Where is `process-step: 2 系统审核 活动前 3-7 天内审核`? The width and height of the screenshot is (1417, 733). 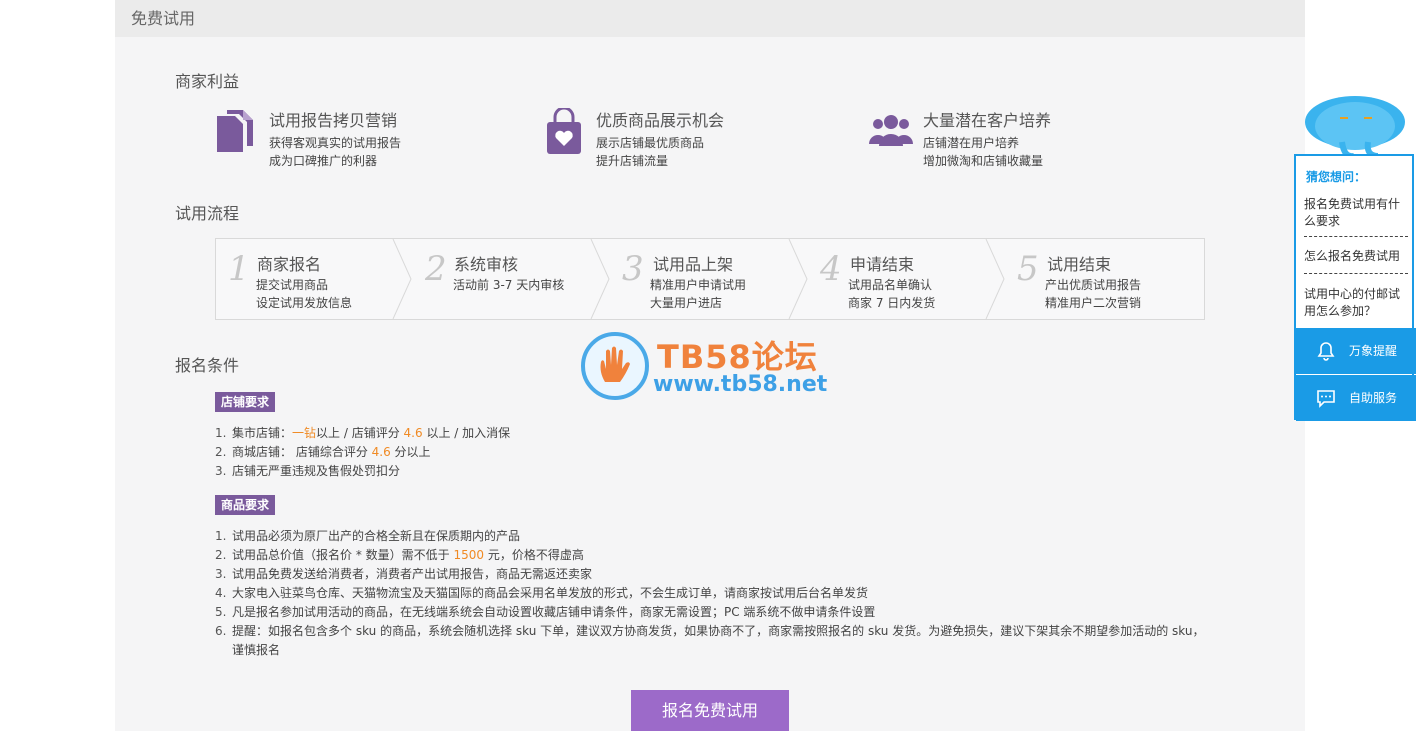
process-step: 2 系统审核 活动前 3-7 天内审核 is located at coordinates (512, 279).